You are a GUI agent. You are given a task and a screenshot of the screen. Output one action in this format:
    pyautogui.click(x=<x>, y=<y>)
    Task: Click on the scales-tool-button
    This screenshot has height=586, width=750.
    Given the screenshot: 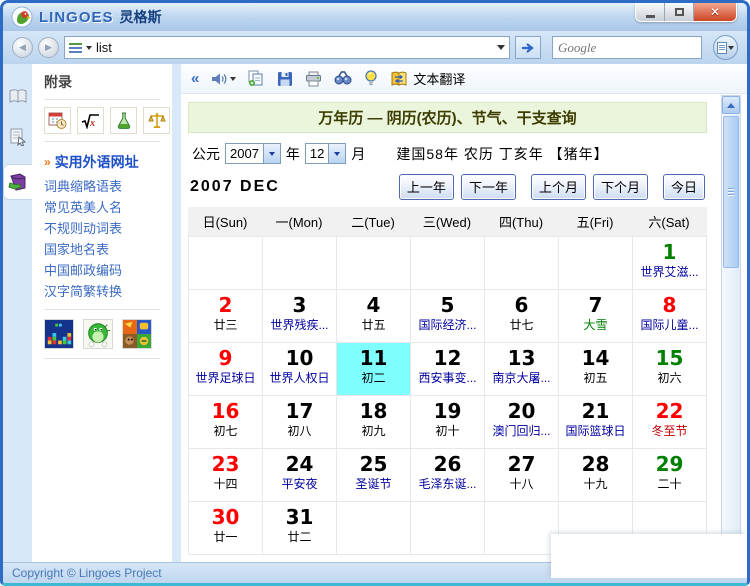 What is the action you would take?
    pyautogui.click(x=156, y=120)
    